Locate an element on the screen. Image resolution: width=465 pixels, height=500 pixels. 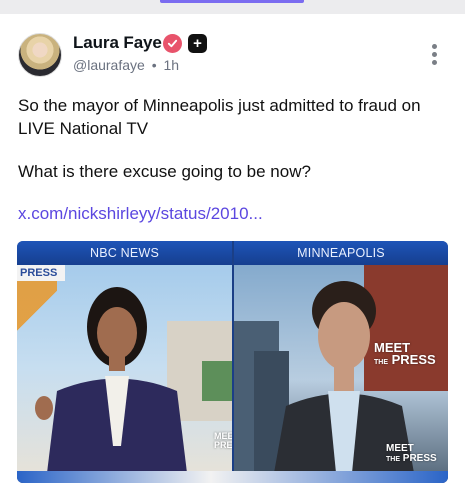
bottom-graphic-strip is located at coordinates (232, 477).